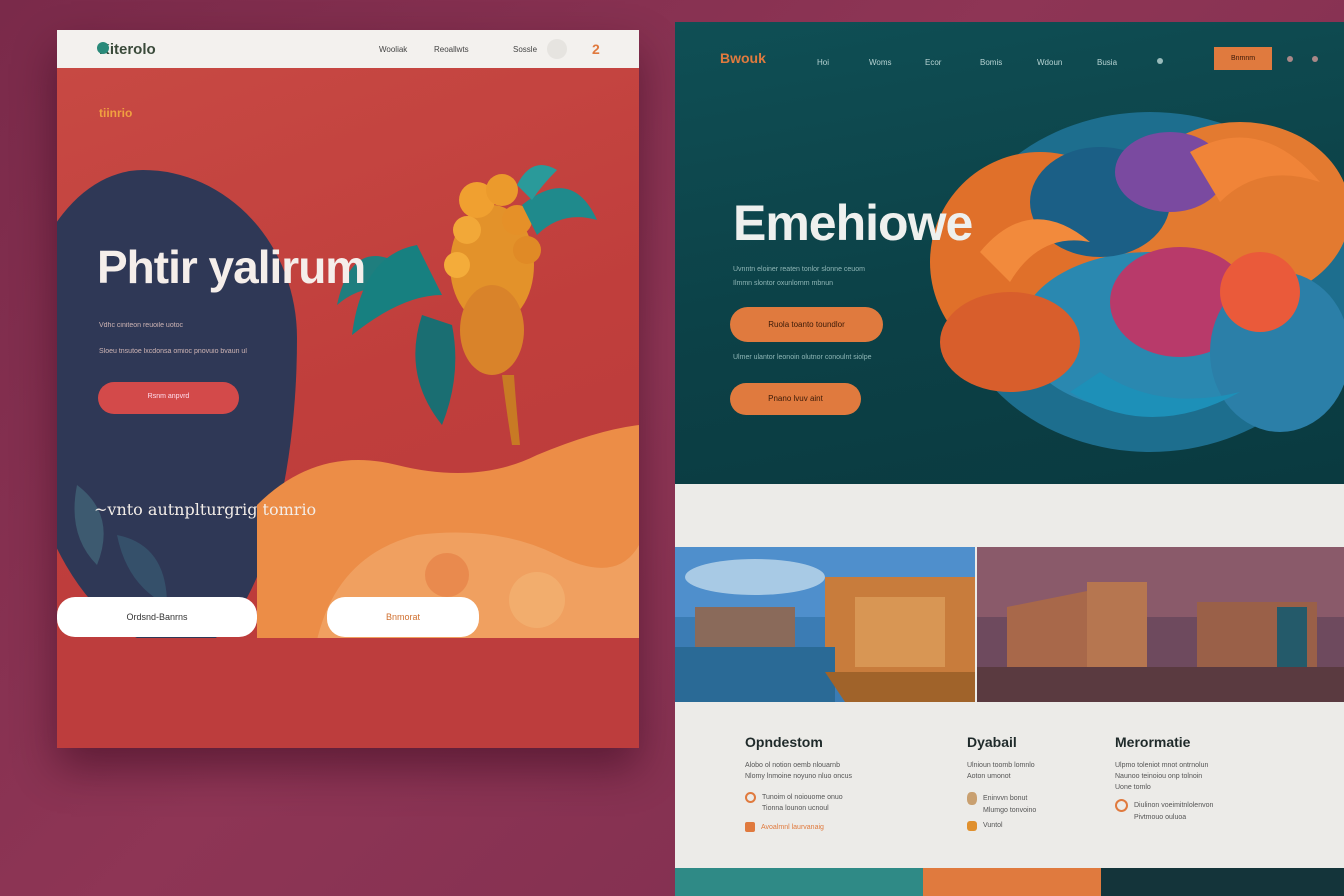 This screenshot has height=896, width=1344. Describe the element at coordinates (880, 62) in the screenshot. I see `right-nav-link-2: Woms` at that location.